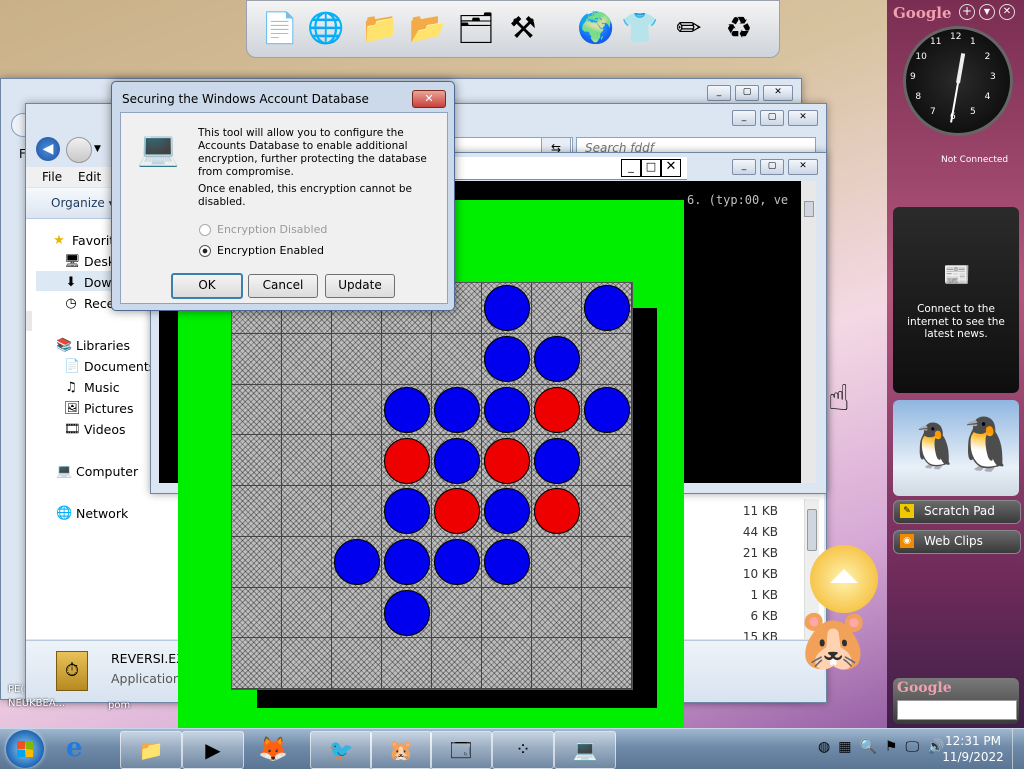 Image resolution: width=1024 pixels, height=769 pixels. Describe the element at coordinates (824, 747) in the screenshot. I see `tray-chrome-icon: ◍` at that location.